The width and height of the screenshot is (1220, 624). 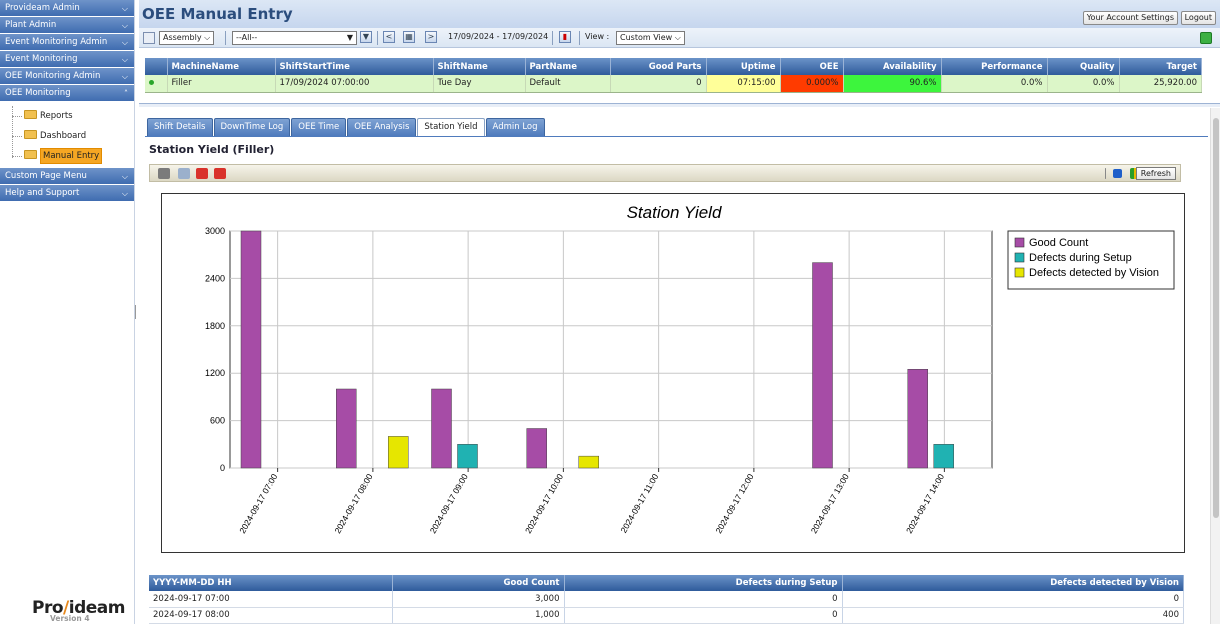 What do you see at coordinates (515, 127) in the screenshot?
I see `tab-admin-log: Admin Log` at bounding box center [515, 127].